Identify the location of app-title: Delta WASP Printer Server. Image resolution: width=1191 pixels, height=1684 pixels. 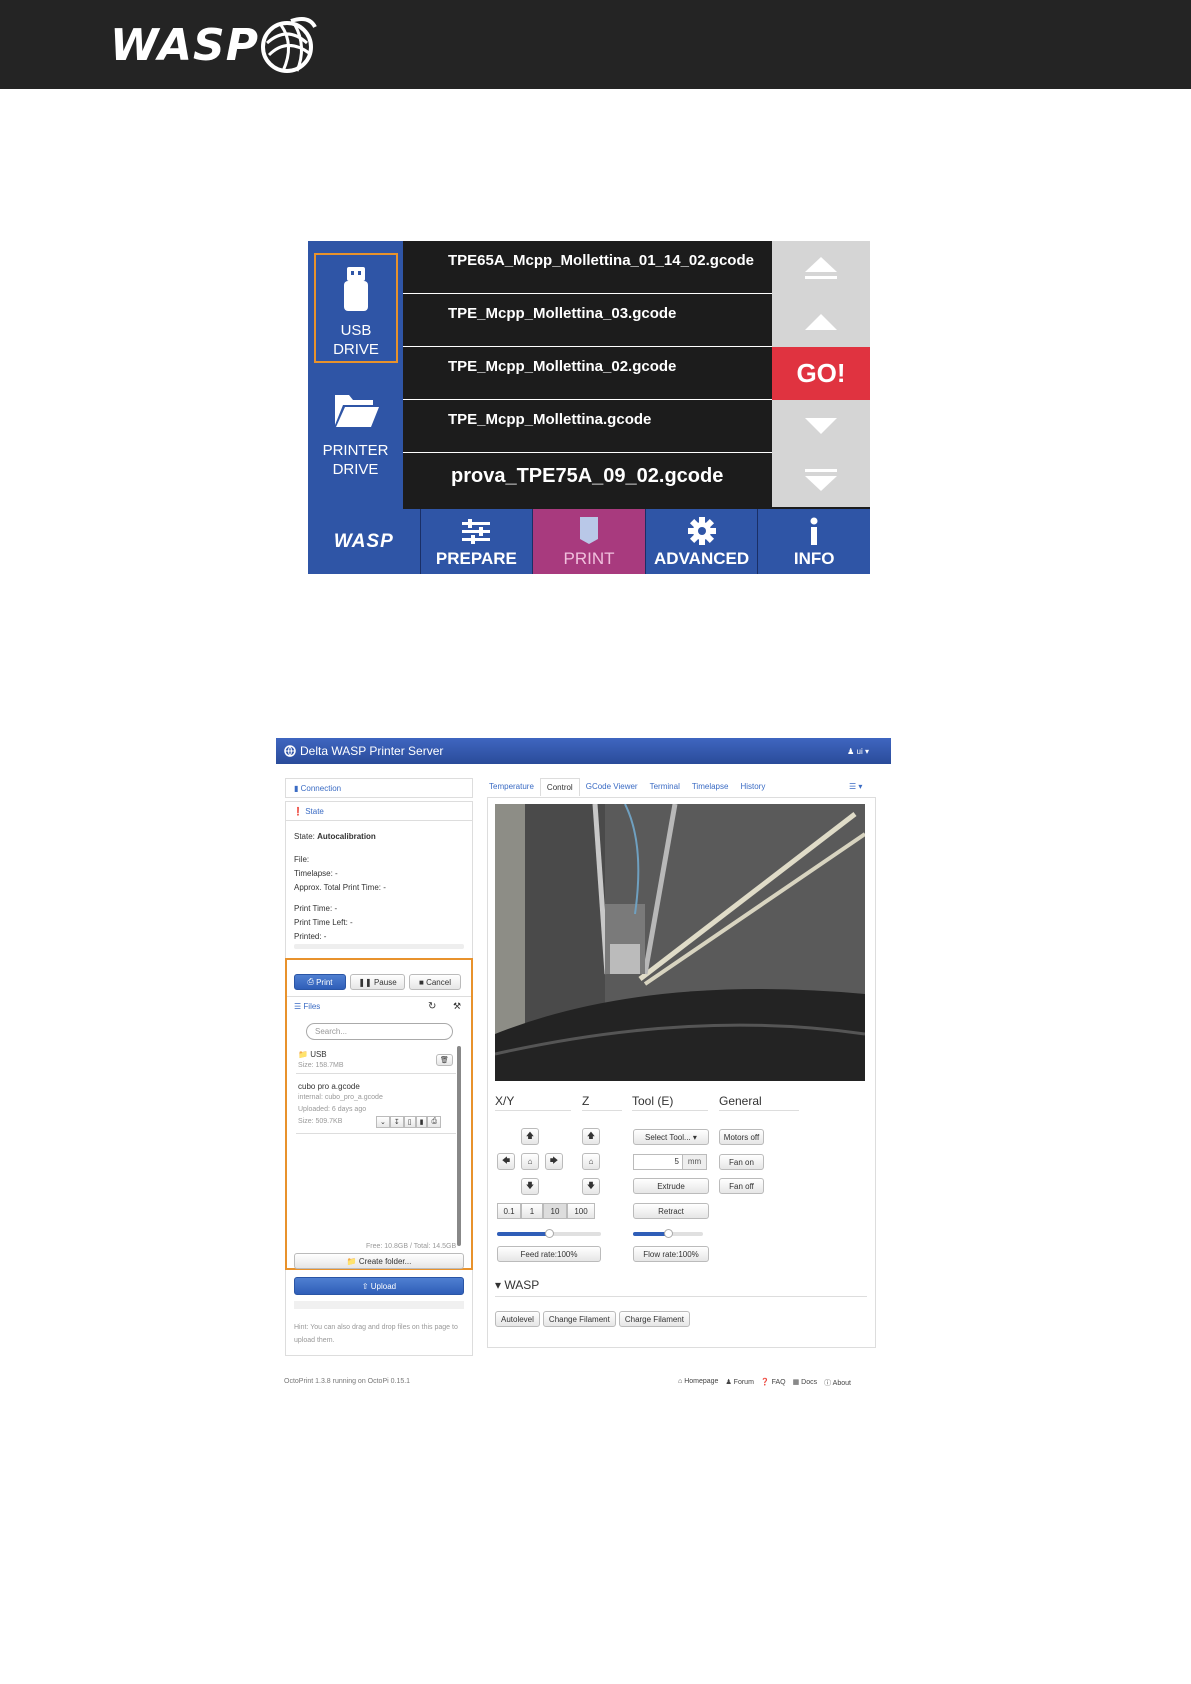
(371, 751).